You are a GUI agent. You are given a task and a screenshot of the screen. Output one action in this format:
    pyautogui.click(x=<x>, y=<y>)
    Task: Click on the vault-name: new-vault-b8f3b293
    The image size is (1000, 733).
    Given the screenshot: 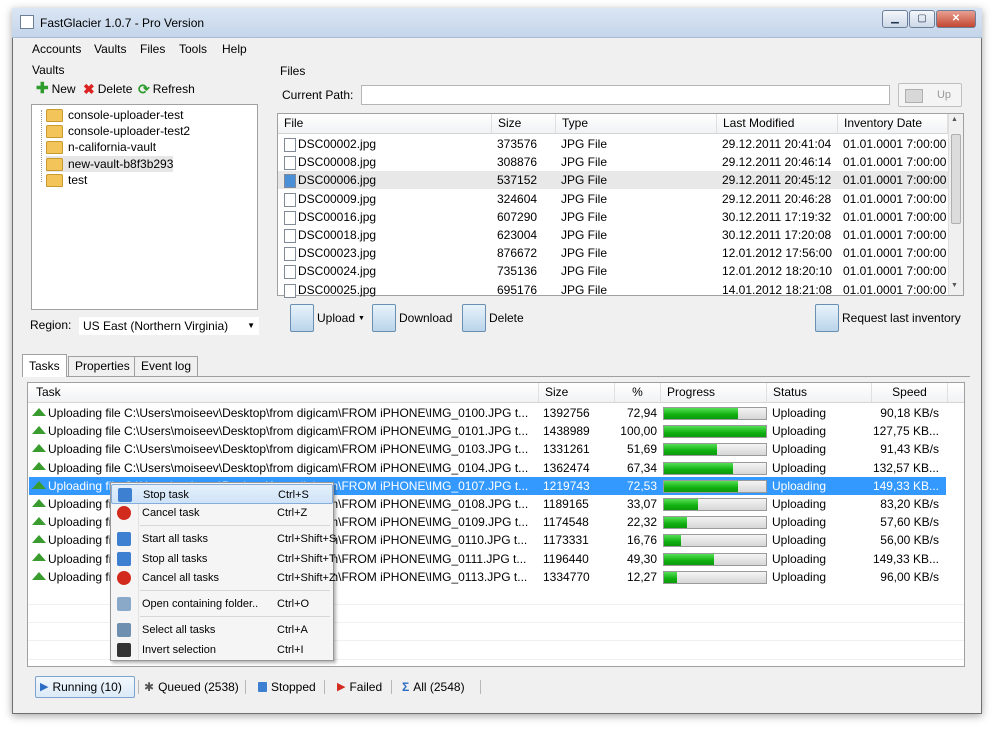 What is the action you would take?
    pyautogui.click(x=121, y=164)
    